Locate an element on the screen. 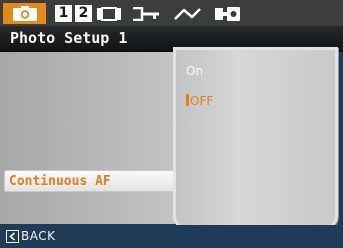 Image resolution: width=343 pixels, height=248 pixels. option-on-label: On is located at coordinates (195, 71).